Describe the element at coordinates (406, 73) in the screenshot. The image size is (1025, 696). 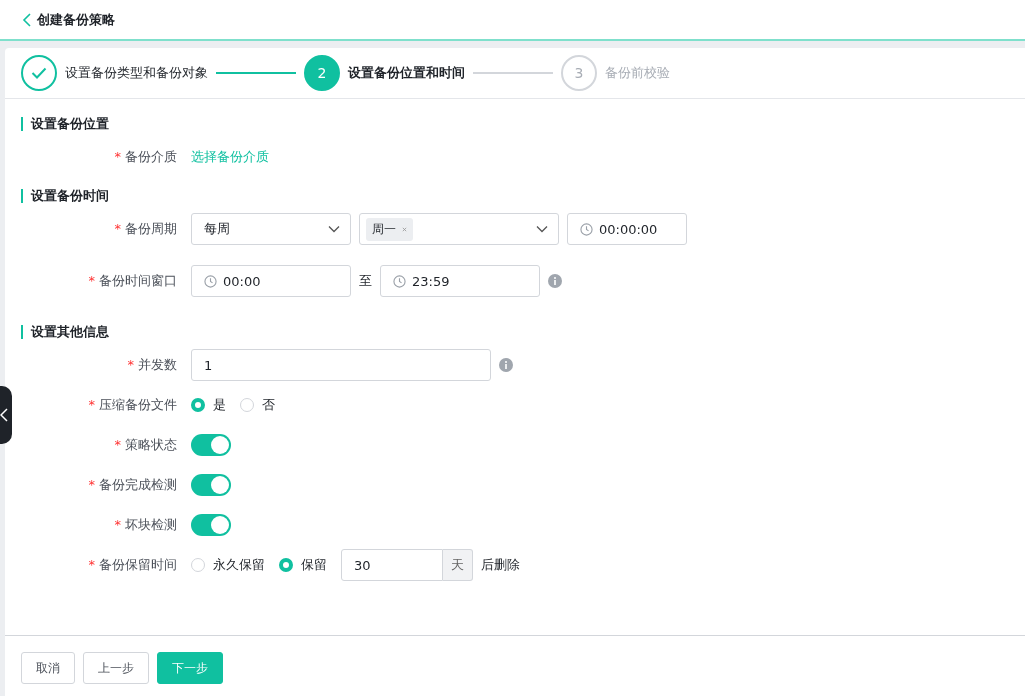
I see `step-label: 设置备份位置和时间` at that location.